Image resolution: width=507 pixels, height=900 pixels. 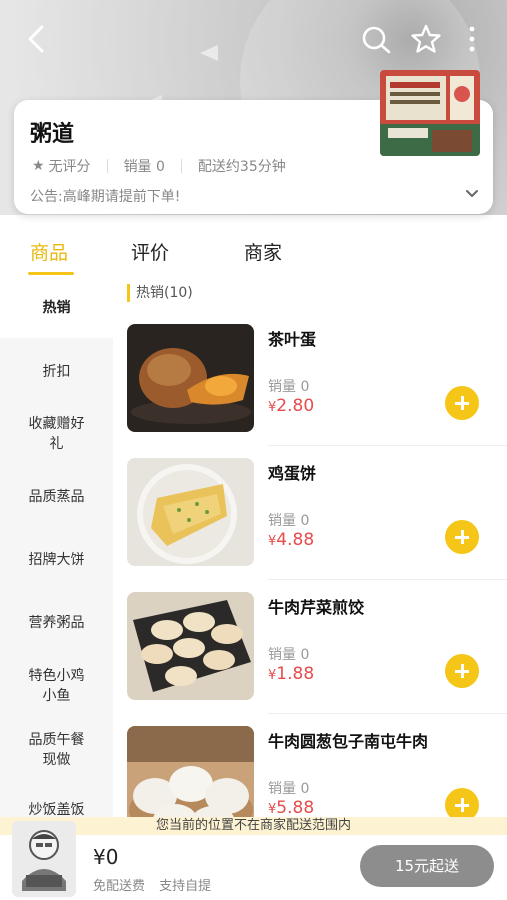 What do you see at coordinates (316, 607) in the screenshot?
I see `product-name: 牛肉芹菜煎饺` at bounding box center [316, 607].